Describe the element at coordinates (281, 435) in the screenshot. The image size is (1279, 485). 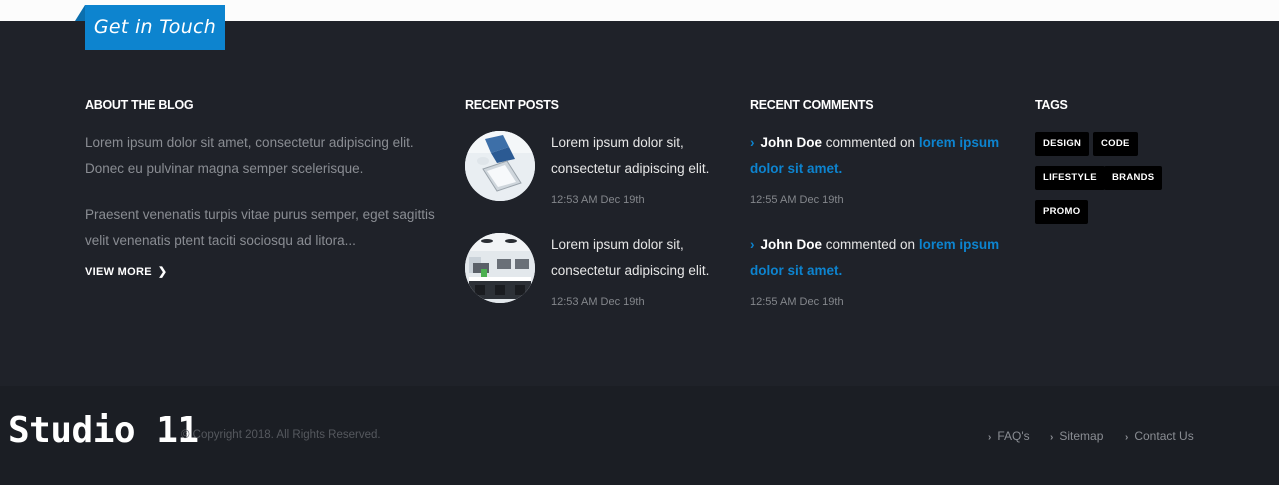
I see `copyright-text: © Copyright 2018. All Rights Reserved.` at that location.